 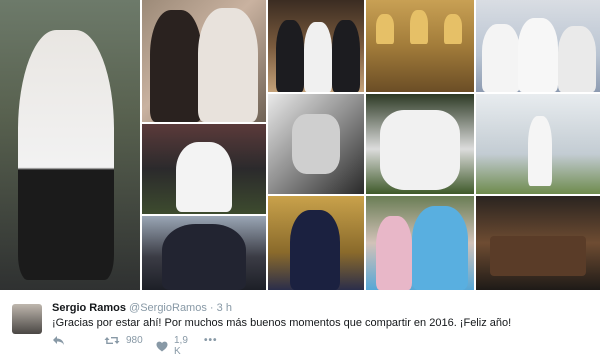 What do you see at coordinates (316, 46) in the screenshot?
I see `photo-trophy-presentation` at bounding box center [316, 46].